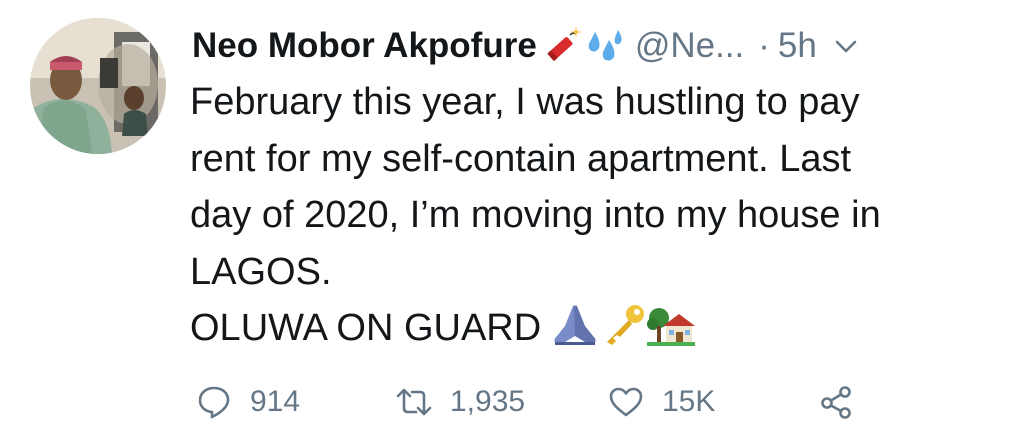  What do you see at coordinates (366, 328) in the screenshot?
I see `tweet-text-line: OLUWA ON GUARD` at bounding box center [366, 328].